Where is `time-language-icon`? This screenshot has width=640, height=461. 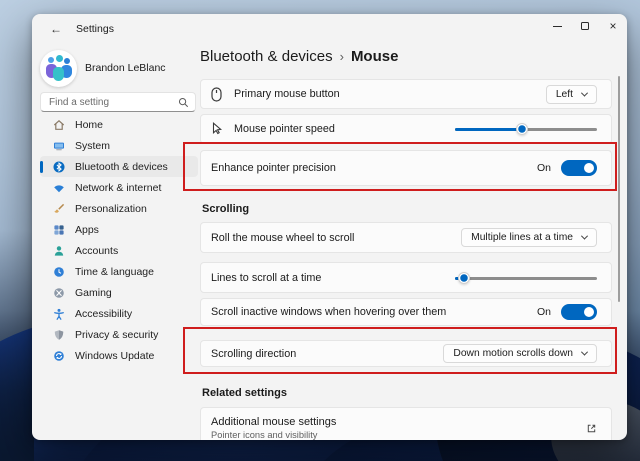 time-language-icon is located at coordinates (59, 271).